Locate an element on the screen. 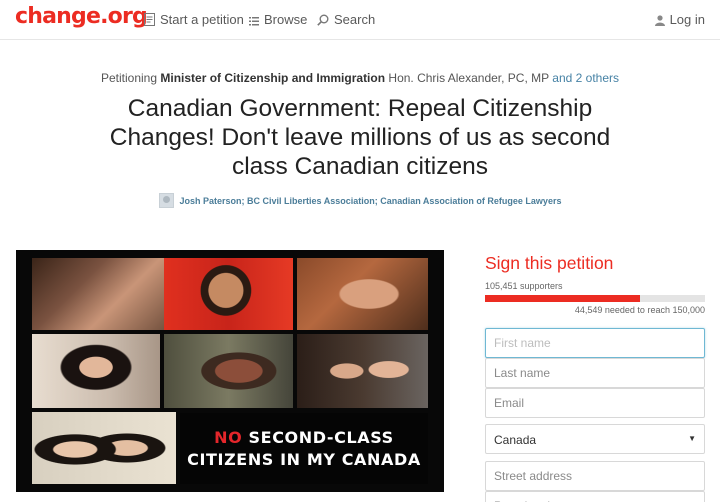 The height and width of the screenshot is (502, 720). collage-banner: NO SECOND-CLASS CITIZENS IN MY CANADA is located at coordinates (304, 448).